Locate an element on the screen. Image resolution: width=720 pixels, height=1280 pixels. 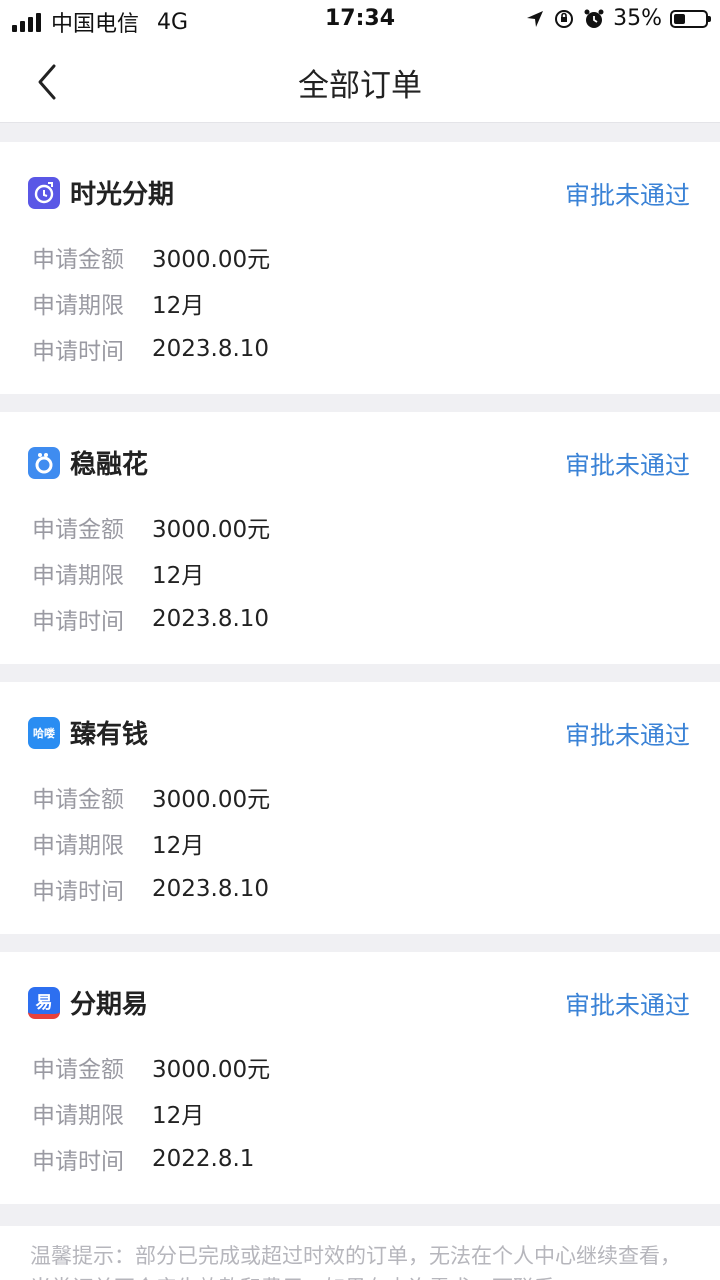
app-logo-icon: 哈喽 is located at coordinates (44, 732).